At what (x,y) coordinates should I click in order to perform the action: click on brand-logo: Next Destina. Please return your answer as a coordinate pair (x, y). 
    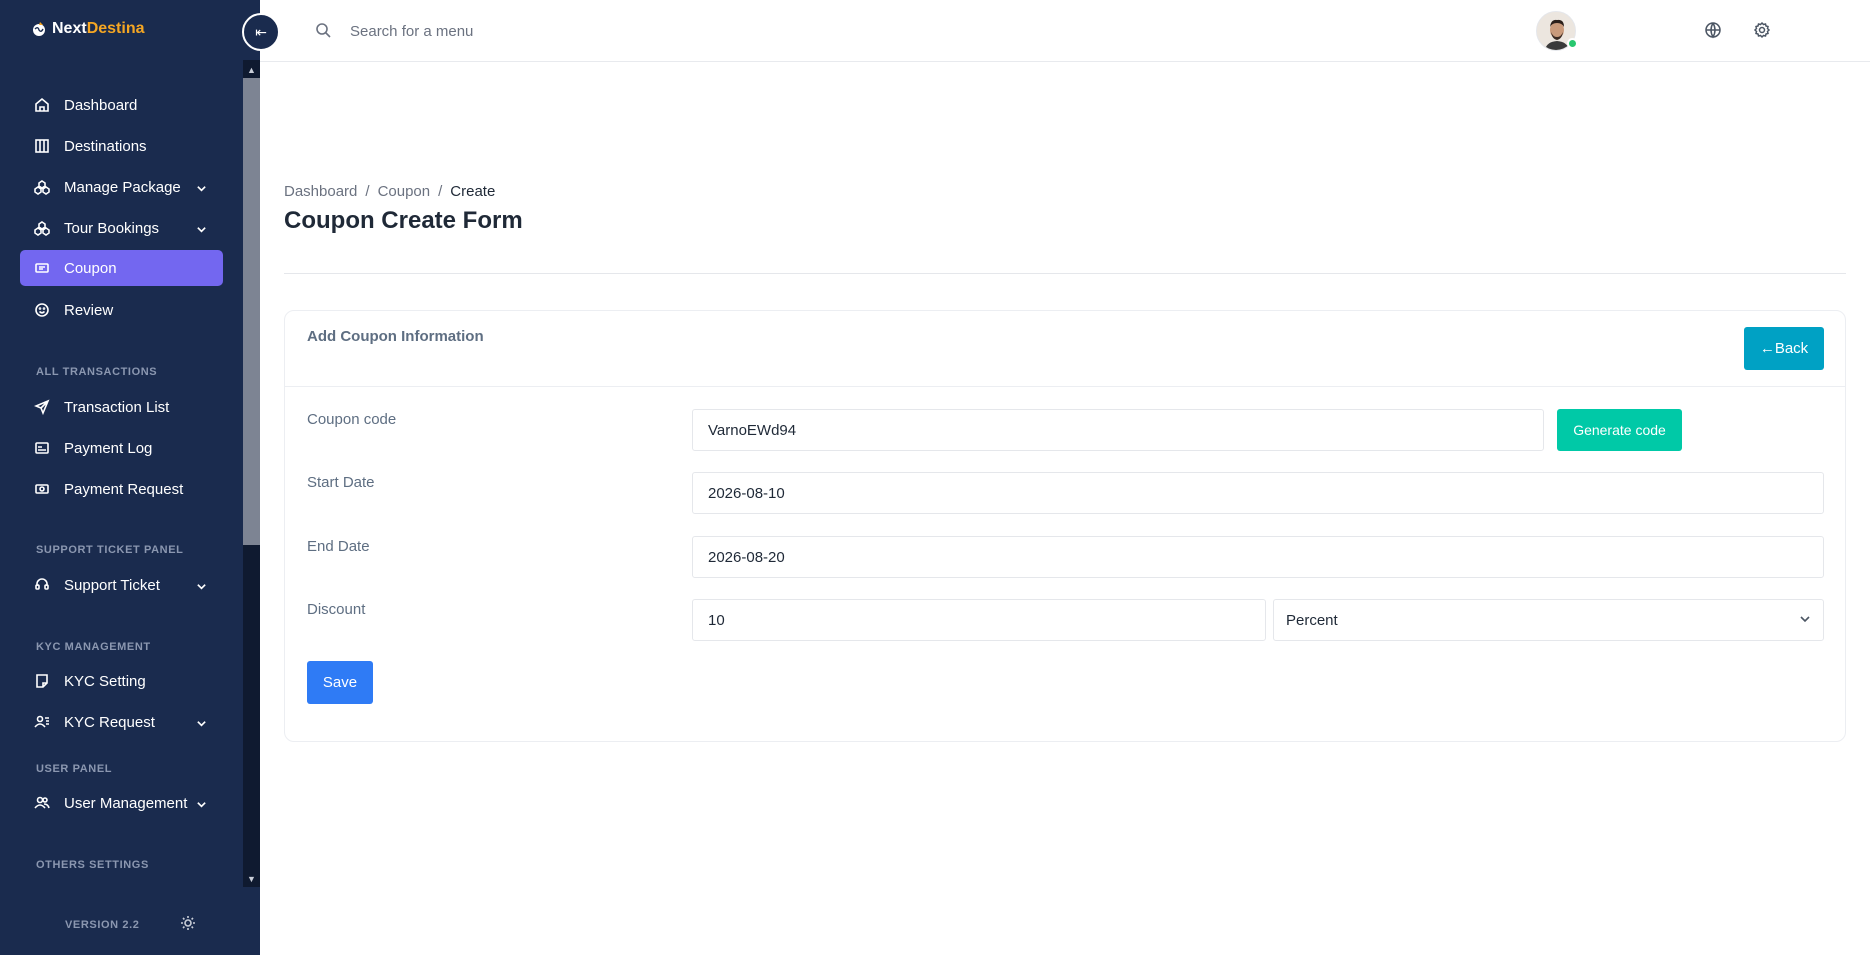
    Looking at the image, I should click on (87, 29).